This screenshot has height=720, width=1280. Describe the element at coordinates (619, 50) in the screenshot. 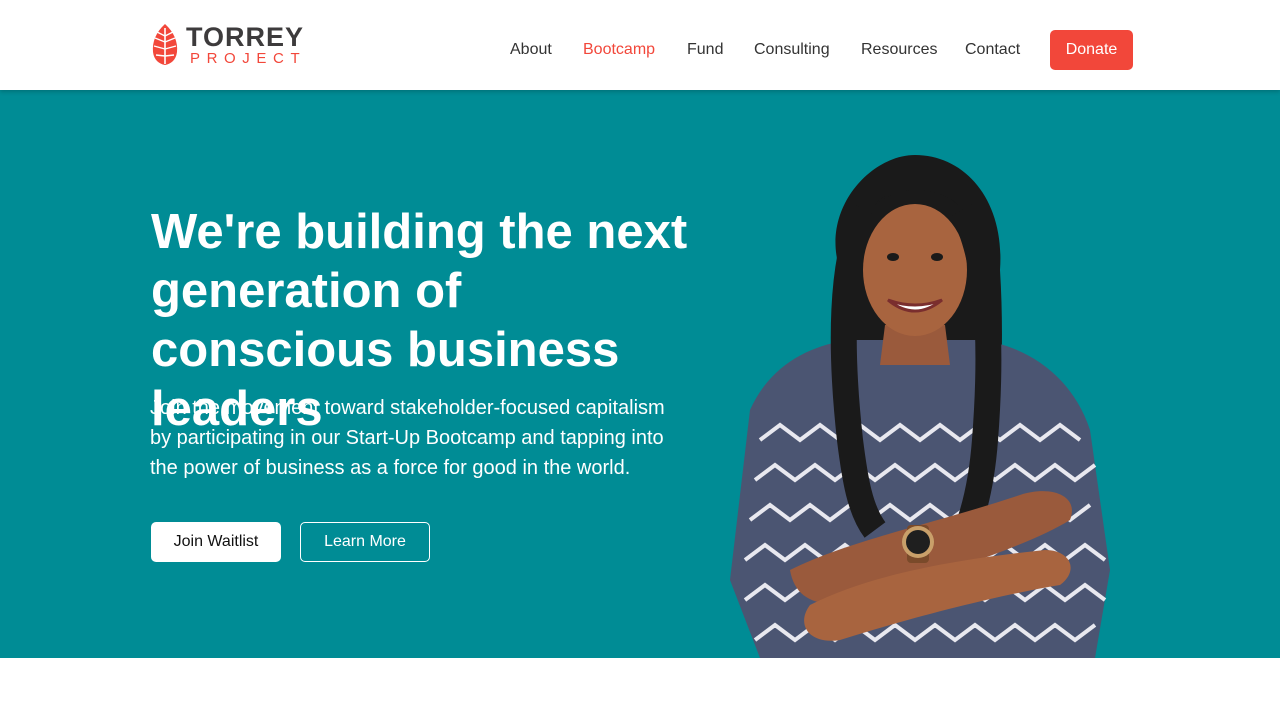

I see `nav-bootcamp: Bootcamp` at that location.